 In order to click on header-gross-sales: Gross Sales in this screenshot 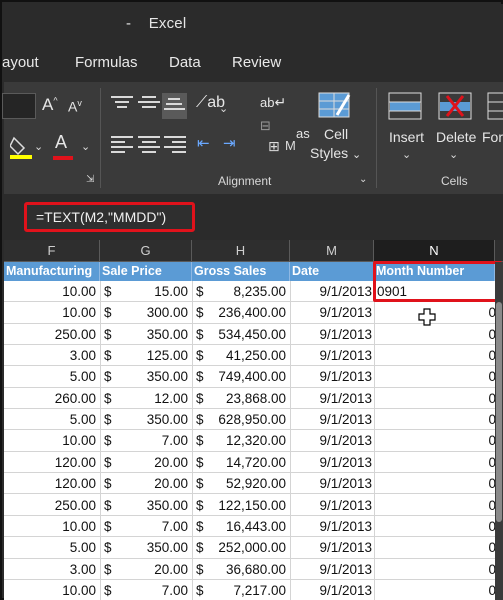, I will do `click(241, 271)`.